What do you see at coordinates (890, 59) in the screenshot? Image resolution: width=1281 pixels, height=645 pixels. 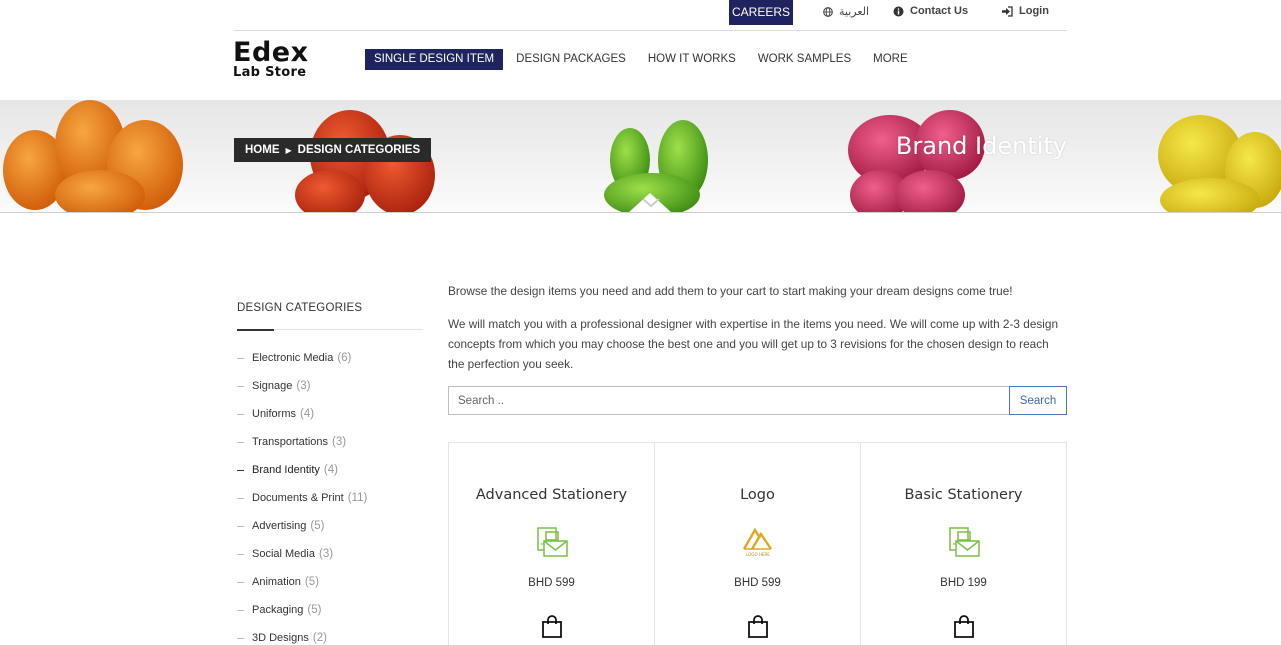 I see `nav-more: MORE` at bounding box center [890, 59].